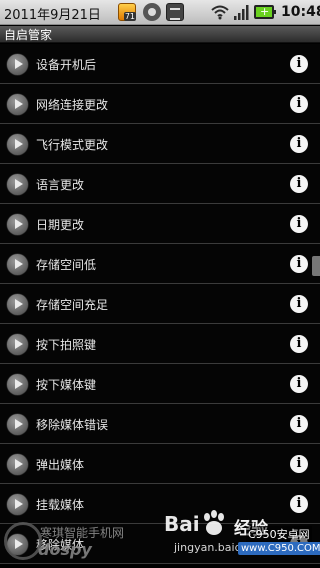  What do you see at coordinates (160, 464) in the screenshot?
I see `list-item: 弹出媒体 i` at bounding box center [160, 464].